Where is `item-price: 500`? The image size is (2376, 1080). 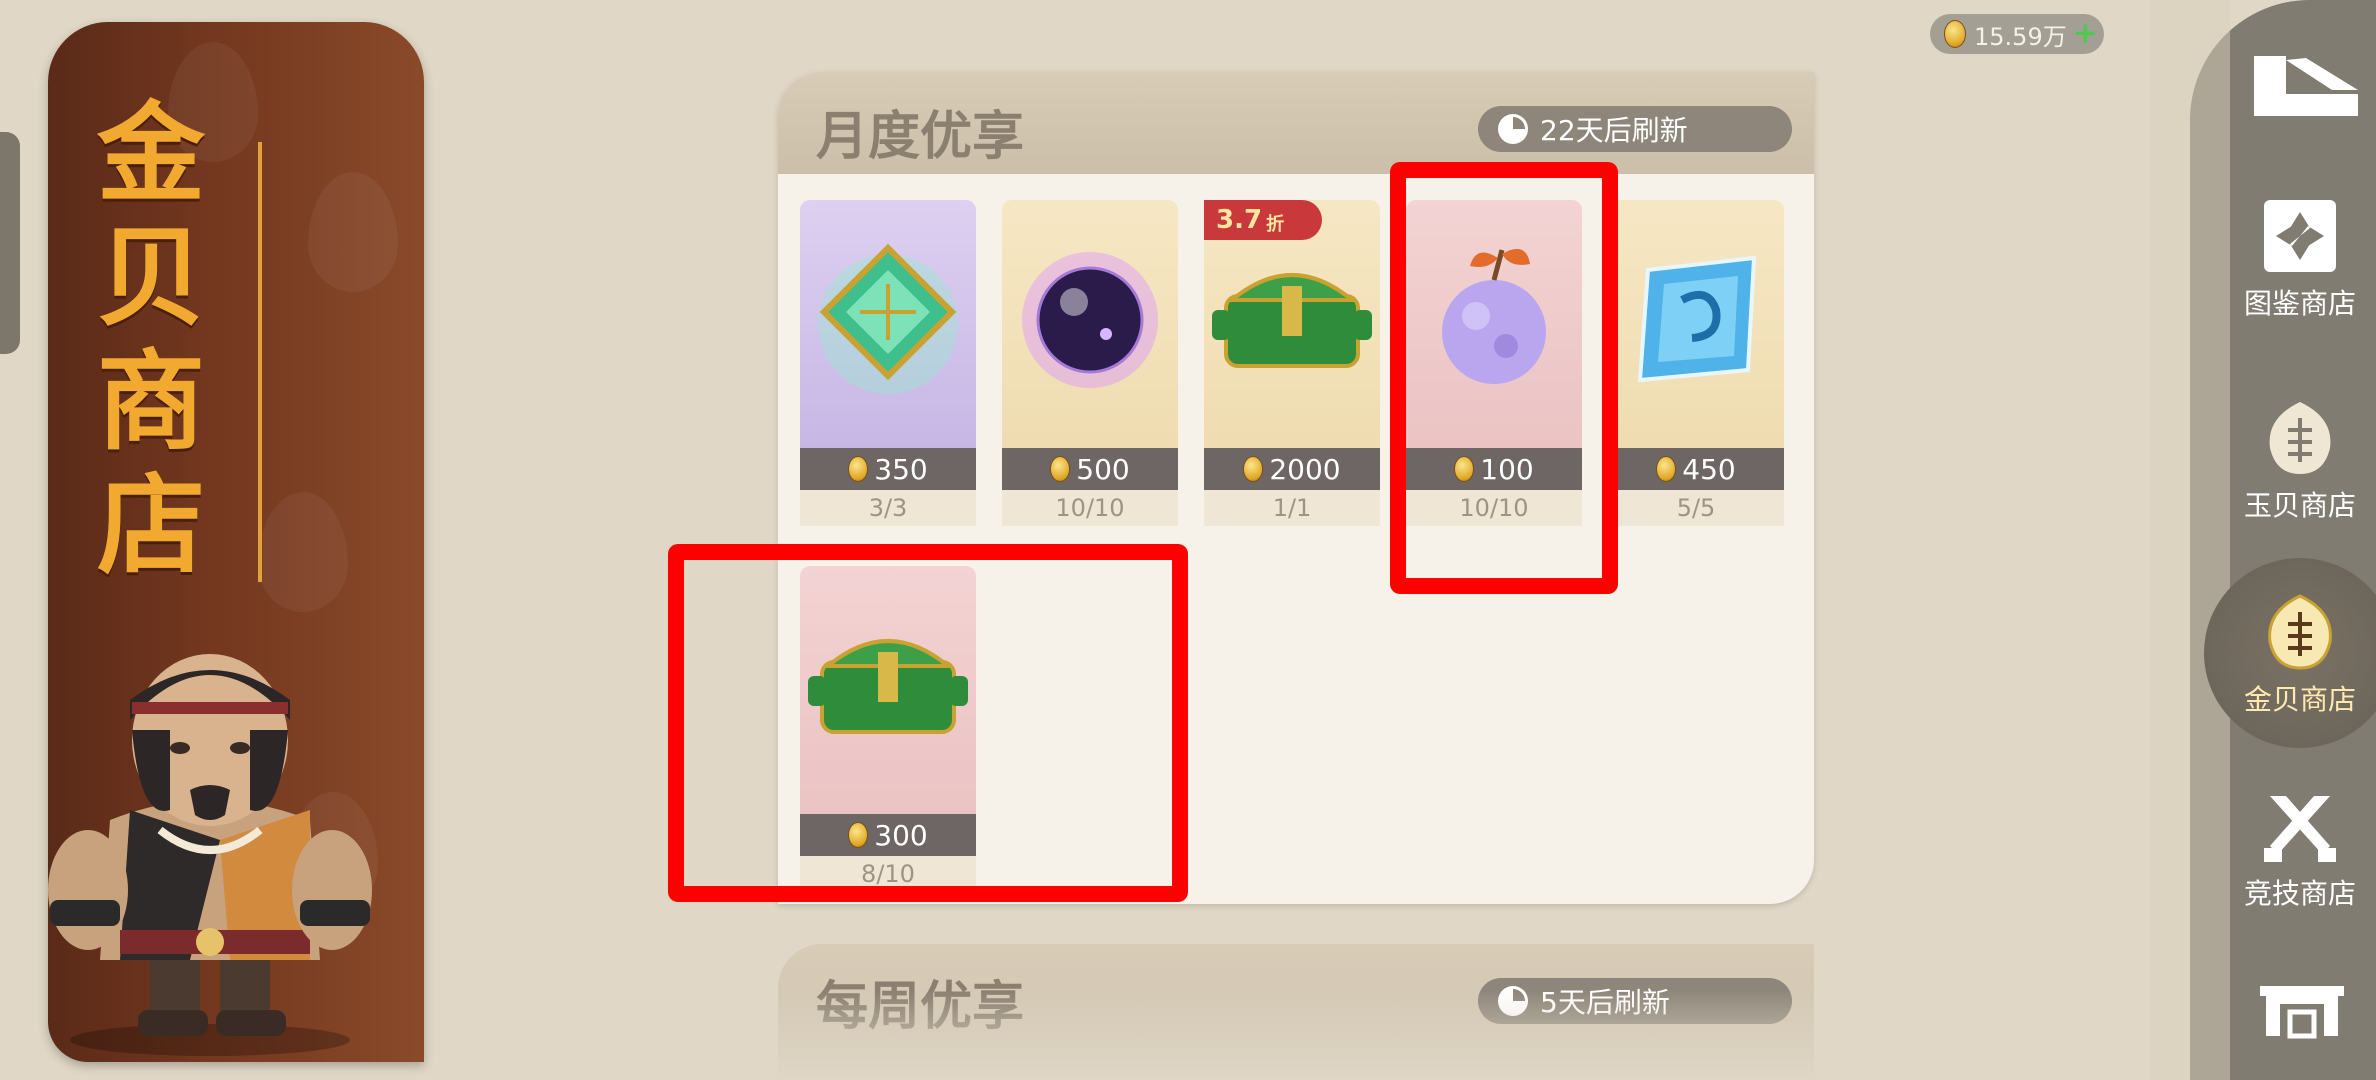 item-price: 500 is located at coordinates (1090, 469).